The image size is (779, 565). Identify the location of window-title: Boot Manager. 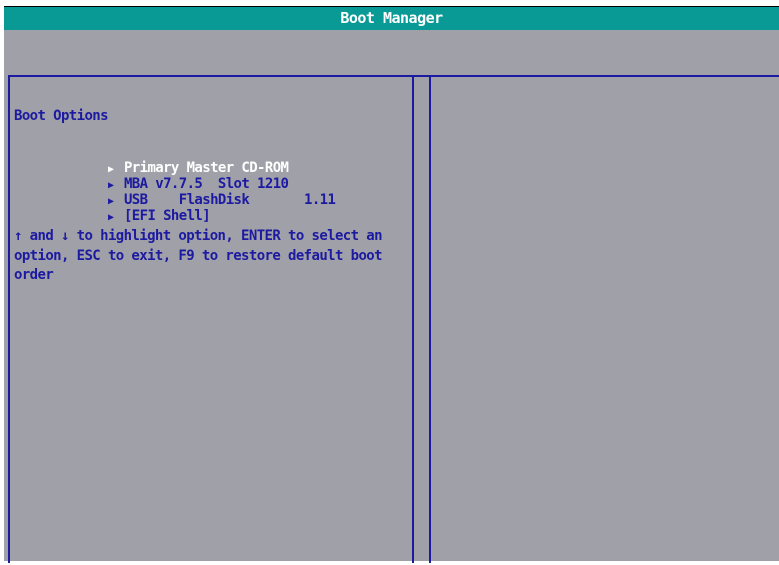
(391, 18).